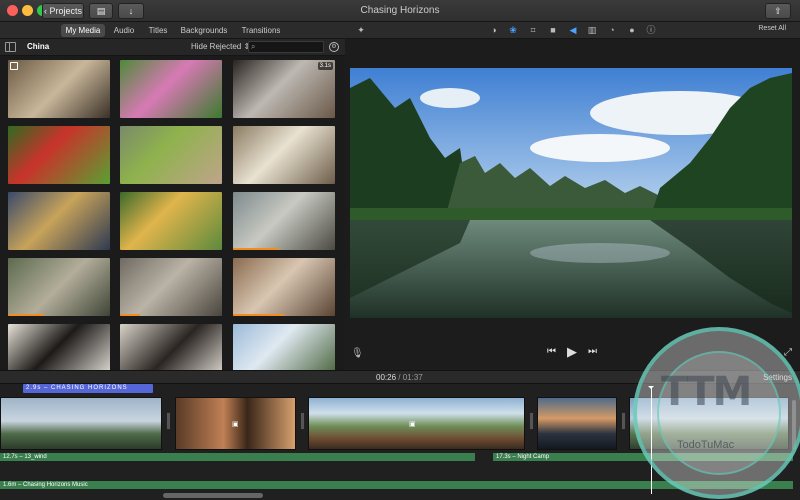 This screenshot has width=800, height=500. What do you see at coordinates (334, 47) in the screenshot?
I see `settings-gear-icon: ⚙` at bounding box center [334, 47].